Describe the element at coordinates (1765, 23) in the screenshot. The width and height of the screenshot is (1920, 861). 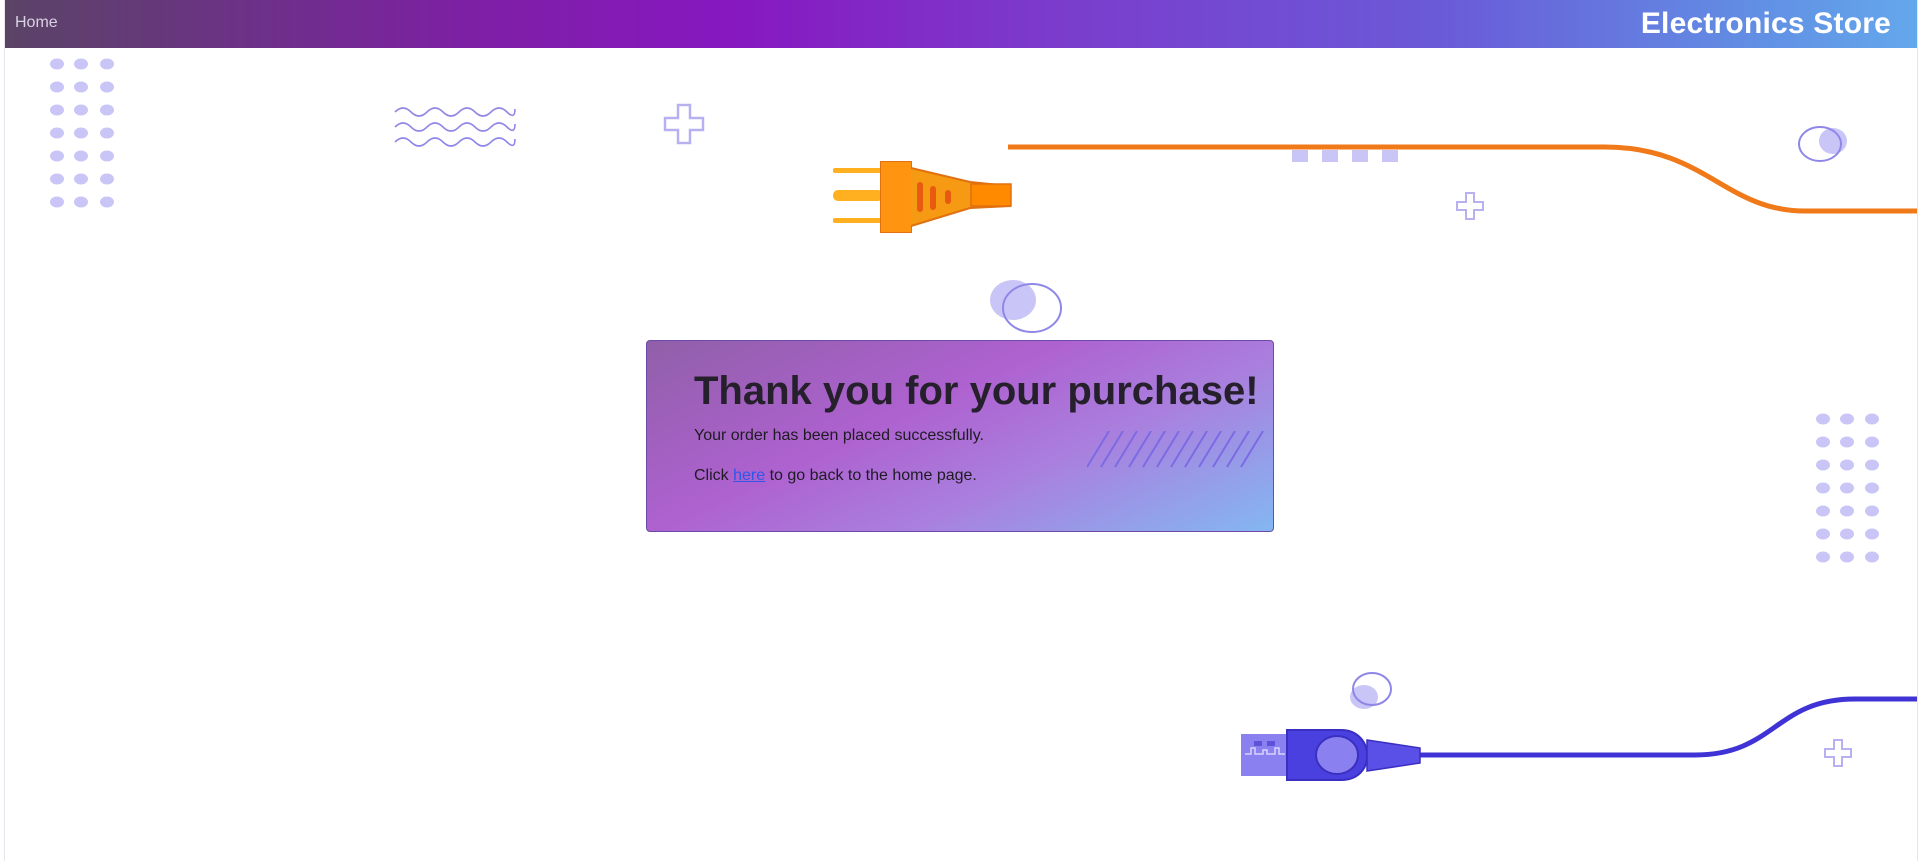
I see `brand-title: Electronics Store` at that location.